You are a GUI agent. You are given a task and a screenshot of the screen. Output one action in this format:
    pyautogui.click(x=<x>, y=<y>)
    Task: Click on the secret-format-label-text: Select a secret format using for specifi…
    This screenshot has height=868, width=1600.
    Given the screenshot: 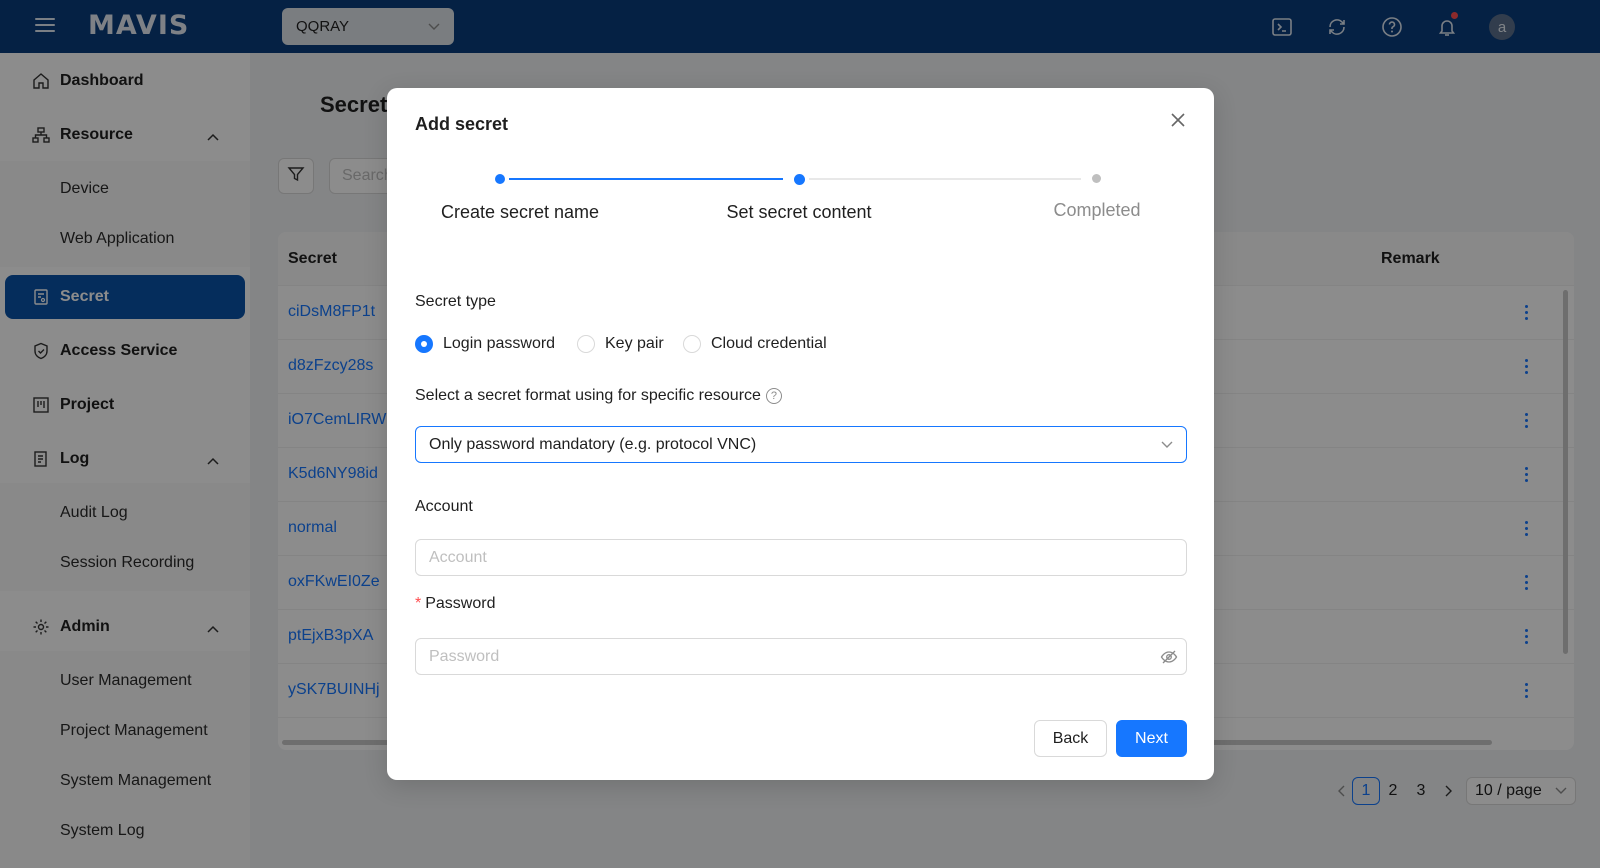 What is the action you would take?
    pyautogui.click(x=588, y=395)
    